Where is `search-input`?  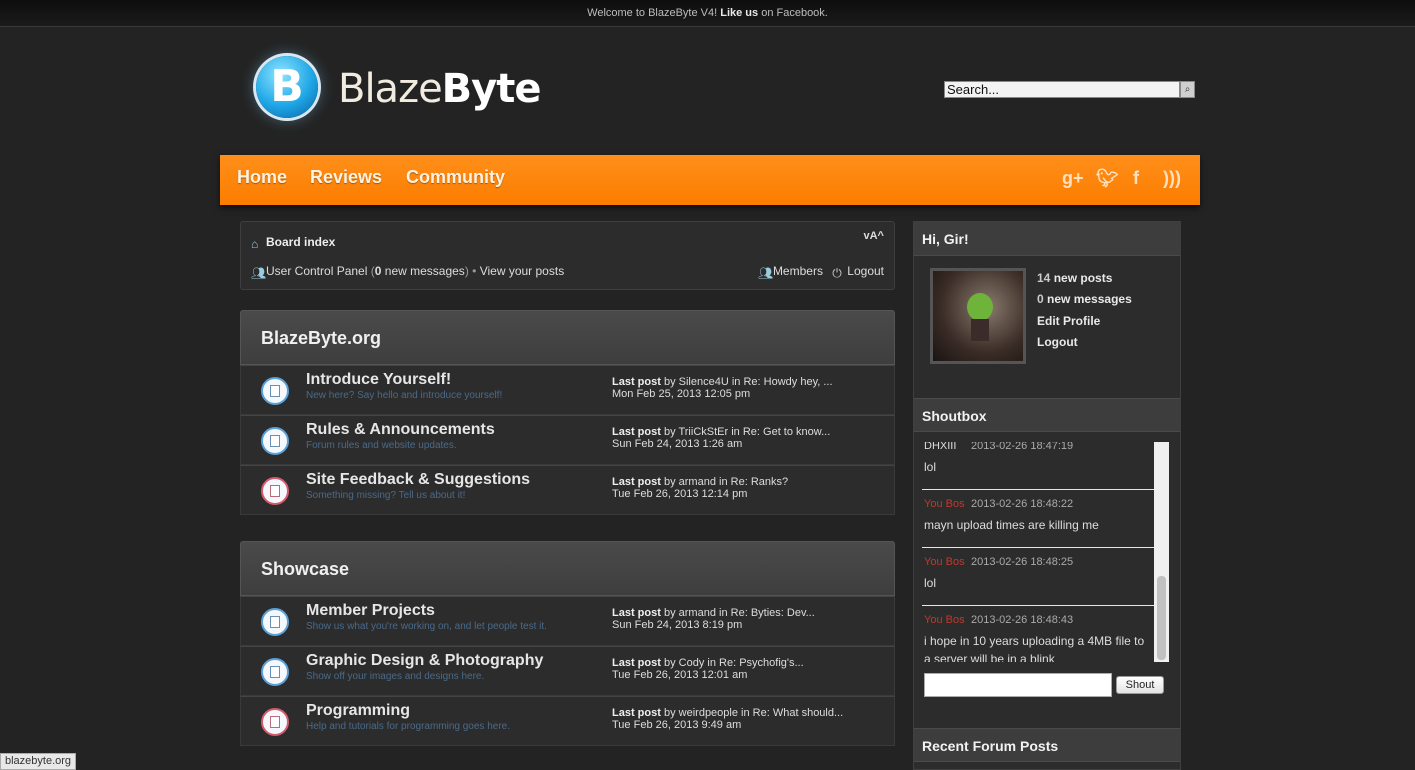 search-input is located at coordinates (1062, 89).